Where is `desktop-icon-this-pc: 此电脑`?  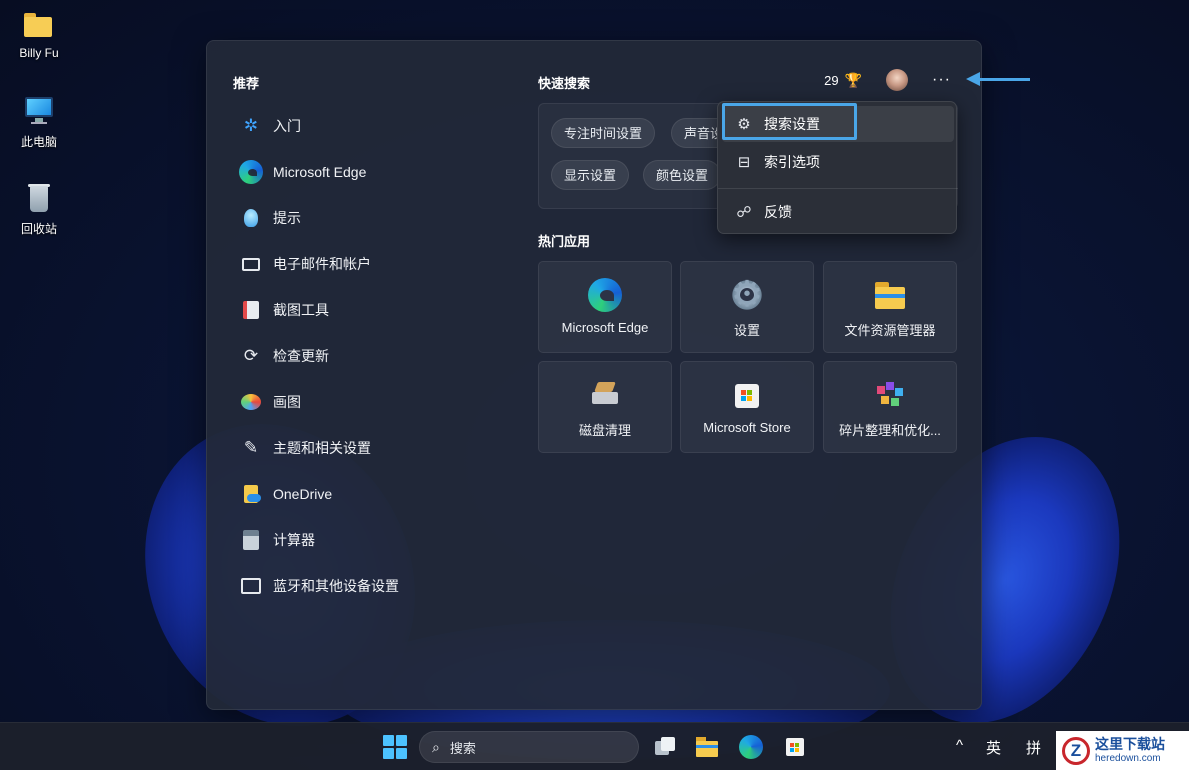
desktop-icon-this-pc: 此电脑 is located at coordinates (39, 122).